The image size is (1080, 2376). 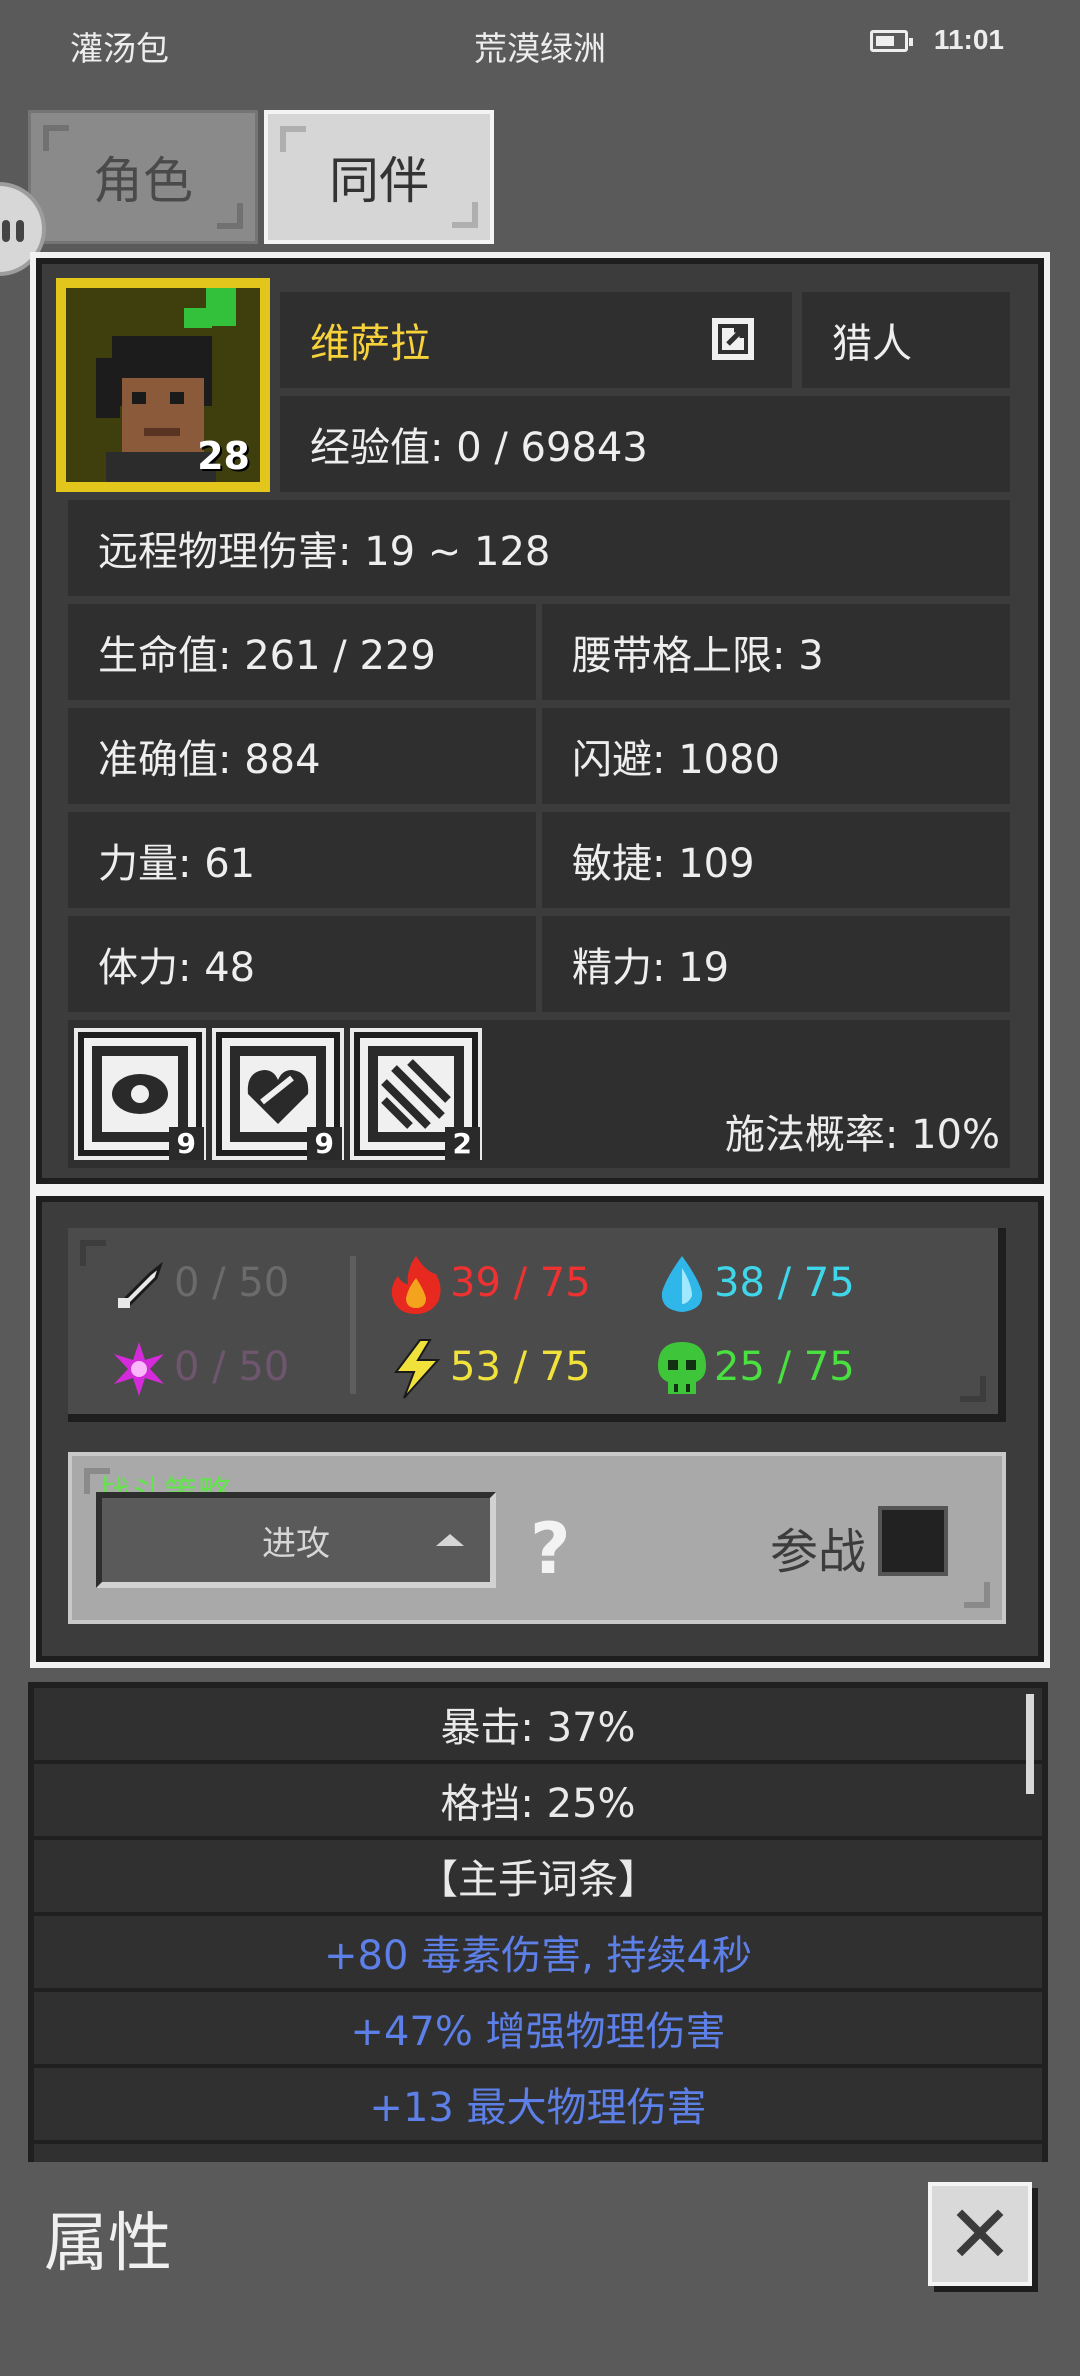 I want to click on damage-cell: 远程物理伤害: 19 ~ 128, so click(x=539, y=548).